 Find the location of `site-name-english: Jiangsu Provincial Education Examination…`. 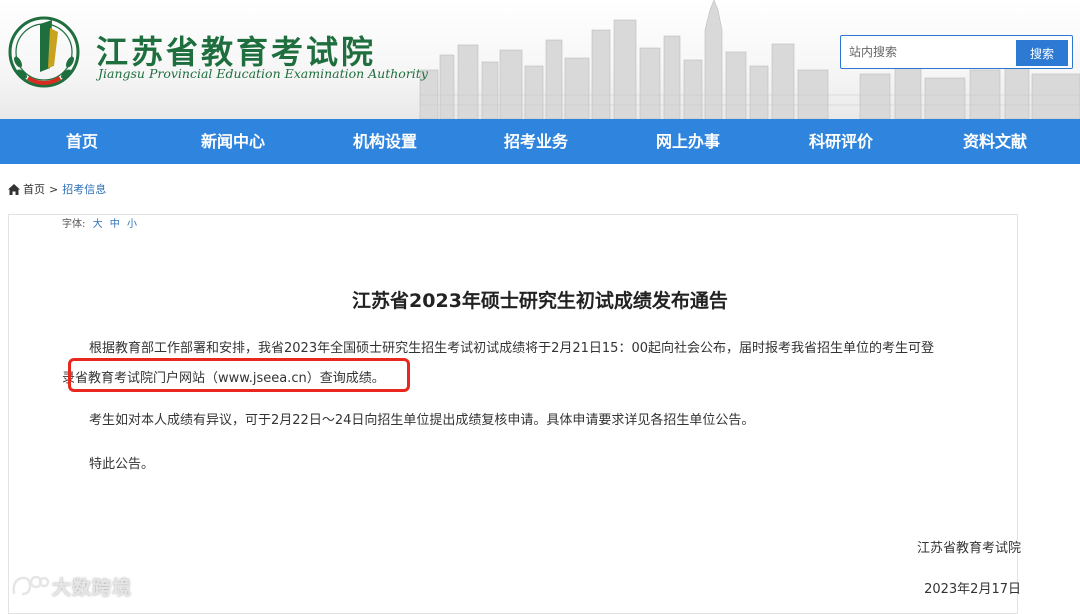

site-name-english: Jiangsu Provincial Education Examination… is located at coordinates (263, 73).